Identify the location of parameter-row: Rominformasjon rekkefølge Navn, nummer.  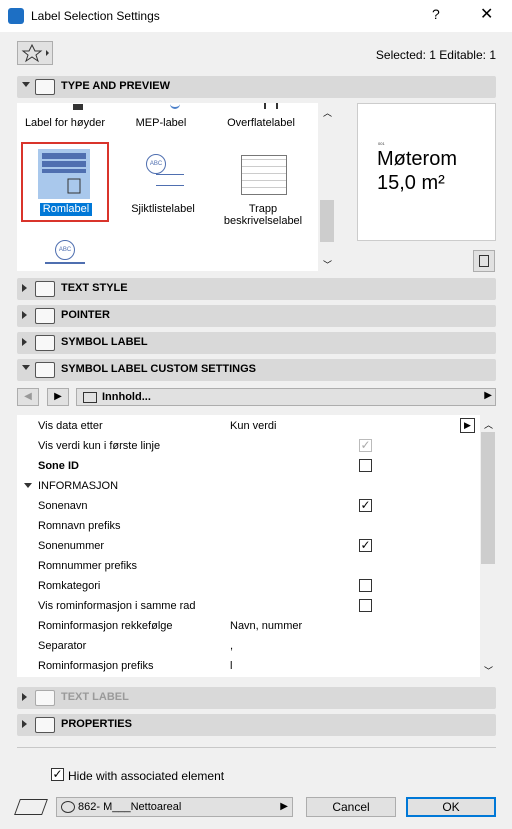
(248, 626).